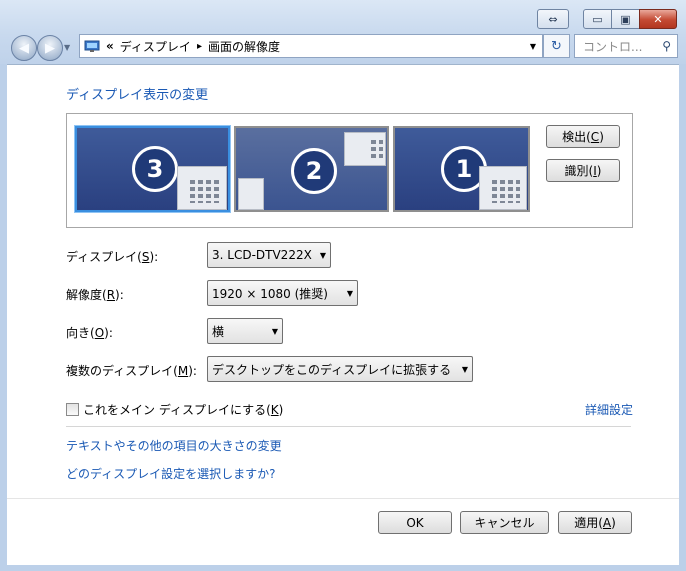  Describe the element at coordinates (343, 498) in the screenshot. I see `footer-divider` at that location.